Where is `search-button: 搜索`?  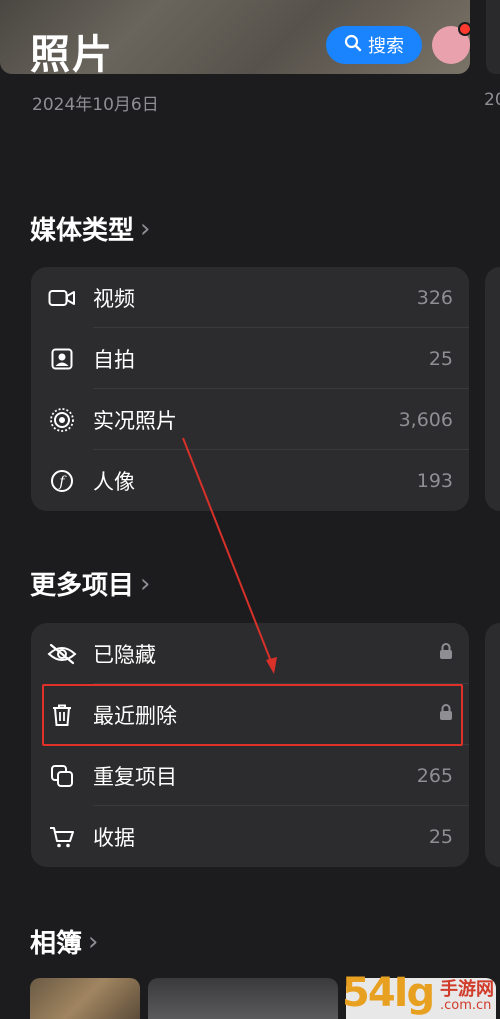
search-button: 搜索 is located at coordinates (374, 45).